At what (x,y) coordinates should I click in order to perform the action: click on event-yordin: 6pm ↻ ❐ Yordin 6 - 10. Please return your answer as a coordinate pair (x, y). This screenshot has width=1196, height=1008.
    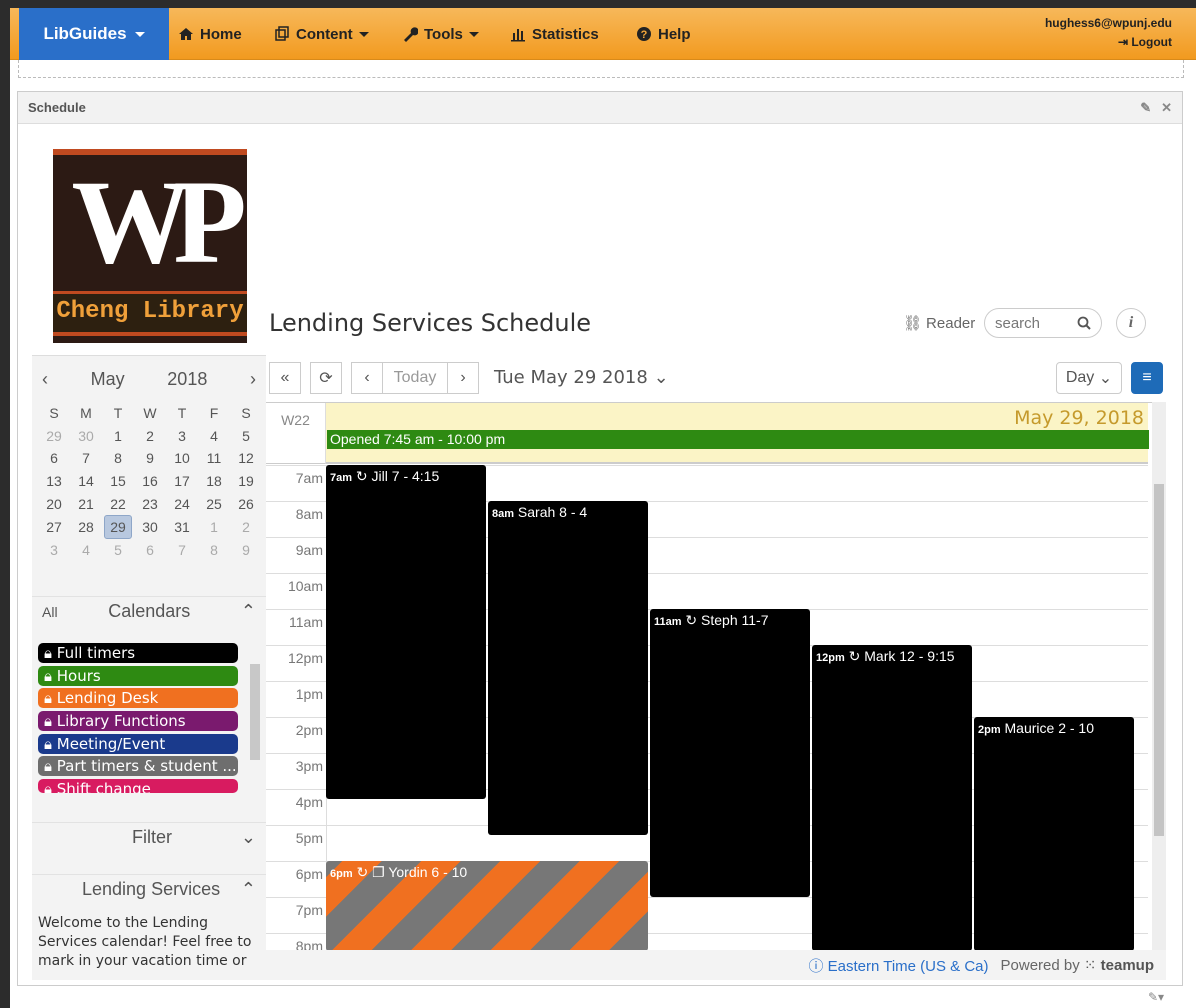
    Looking at the image, I should click on (487, 905).